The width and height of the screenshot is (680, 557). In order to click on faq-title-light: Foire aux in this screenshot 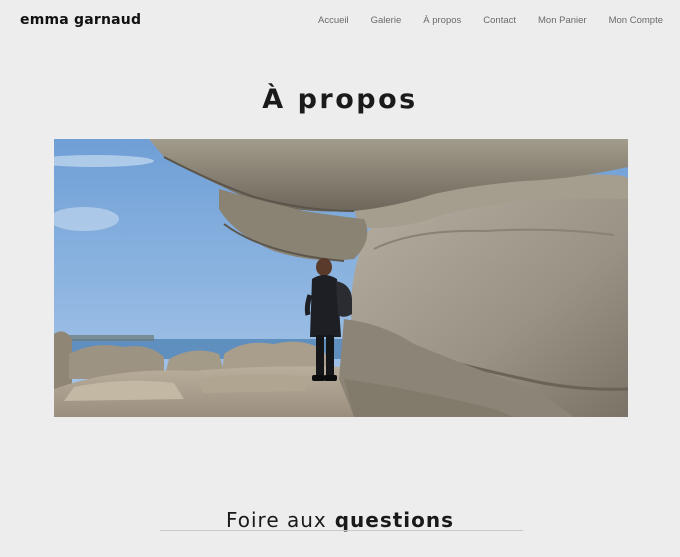, I will do `click(276, 519)`.